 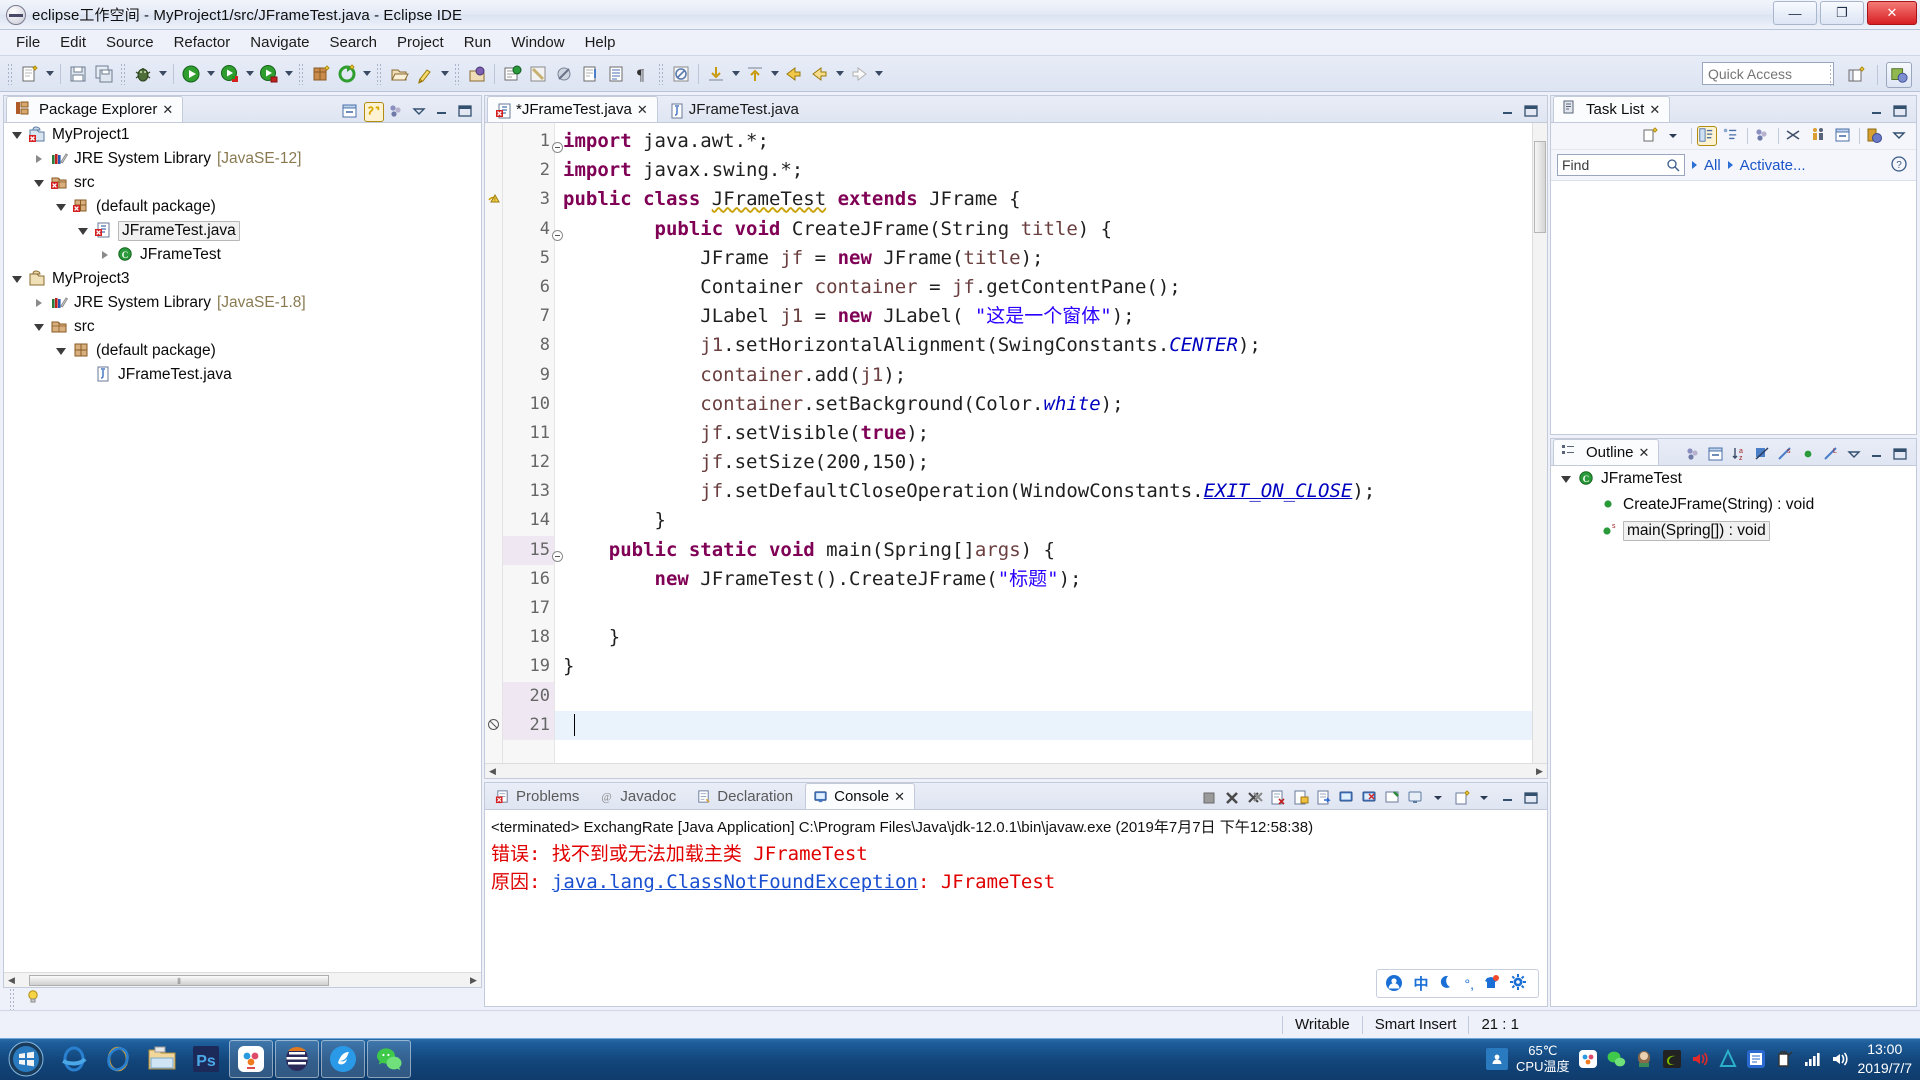 I want to click on menu-item-edit: Edit, so click(x=73, y=42).